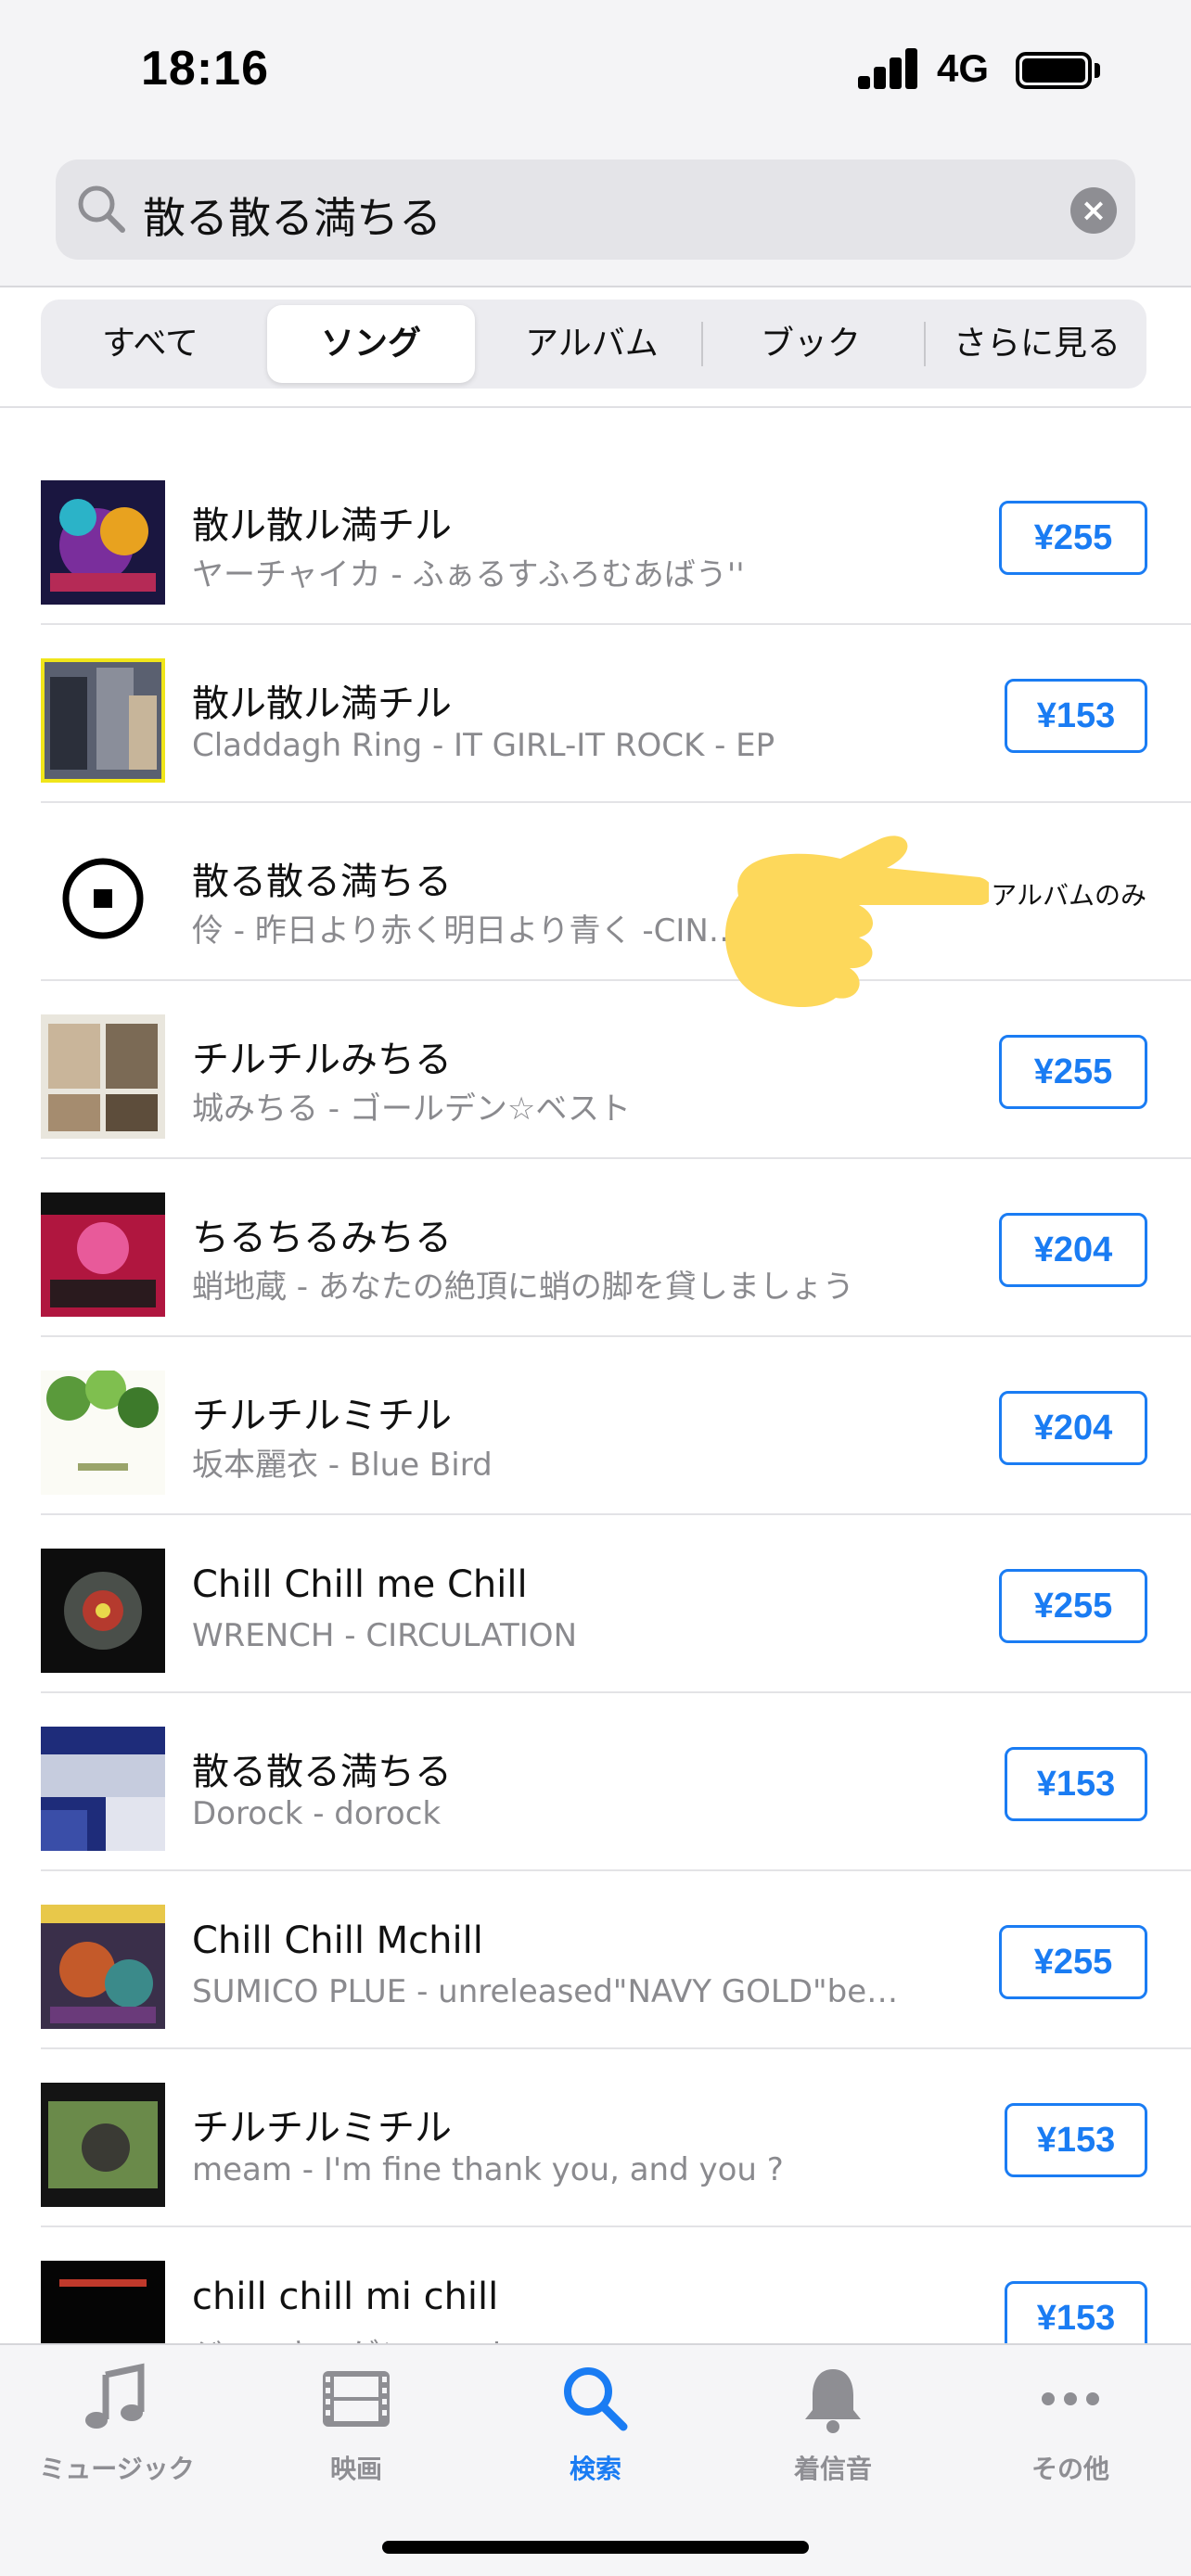 The height and width of the screenshot is (2576, 1191). I want to click on tab-music: ミュージック, so click(117, 2424).